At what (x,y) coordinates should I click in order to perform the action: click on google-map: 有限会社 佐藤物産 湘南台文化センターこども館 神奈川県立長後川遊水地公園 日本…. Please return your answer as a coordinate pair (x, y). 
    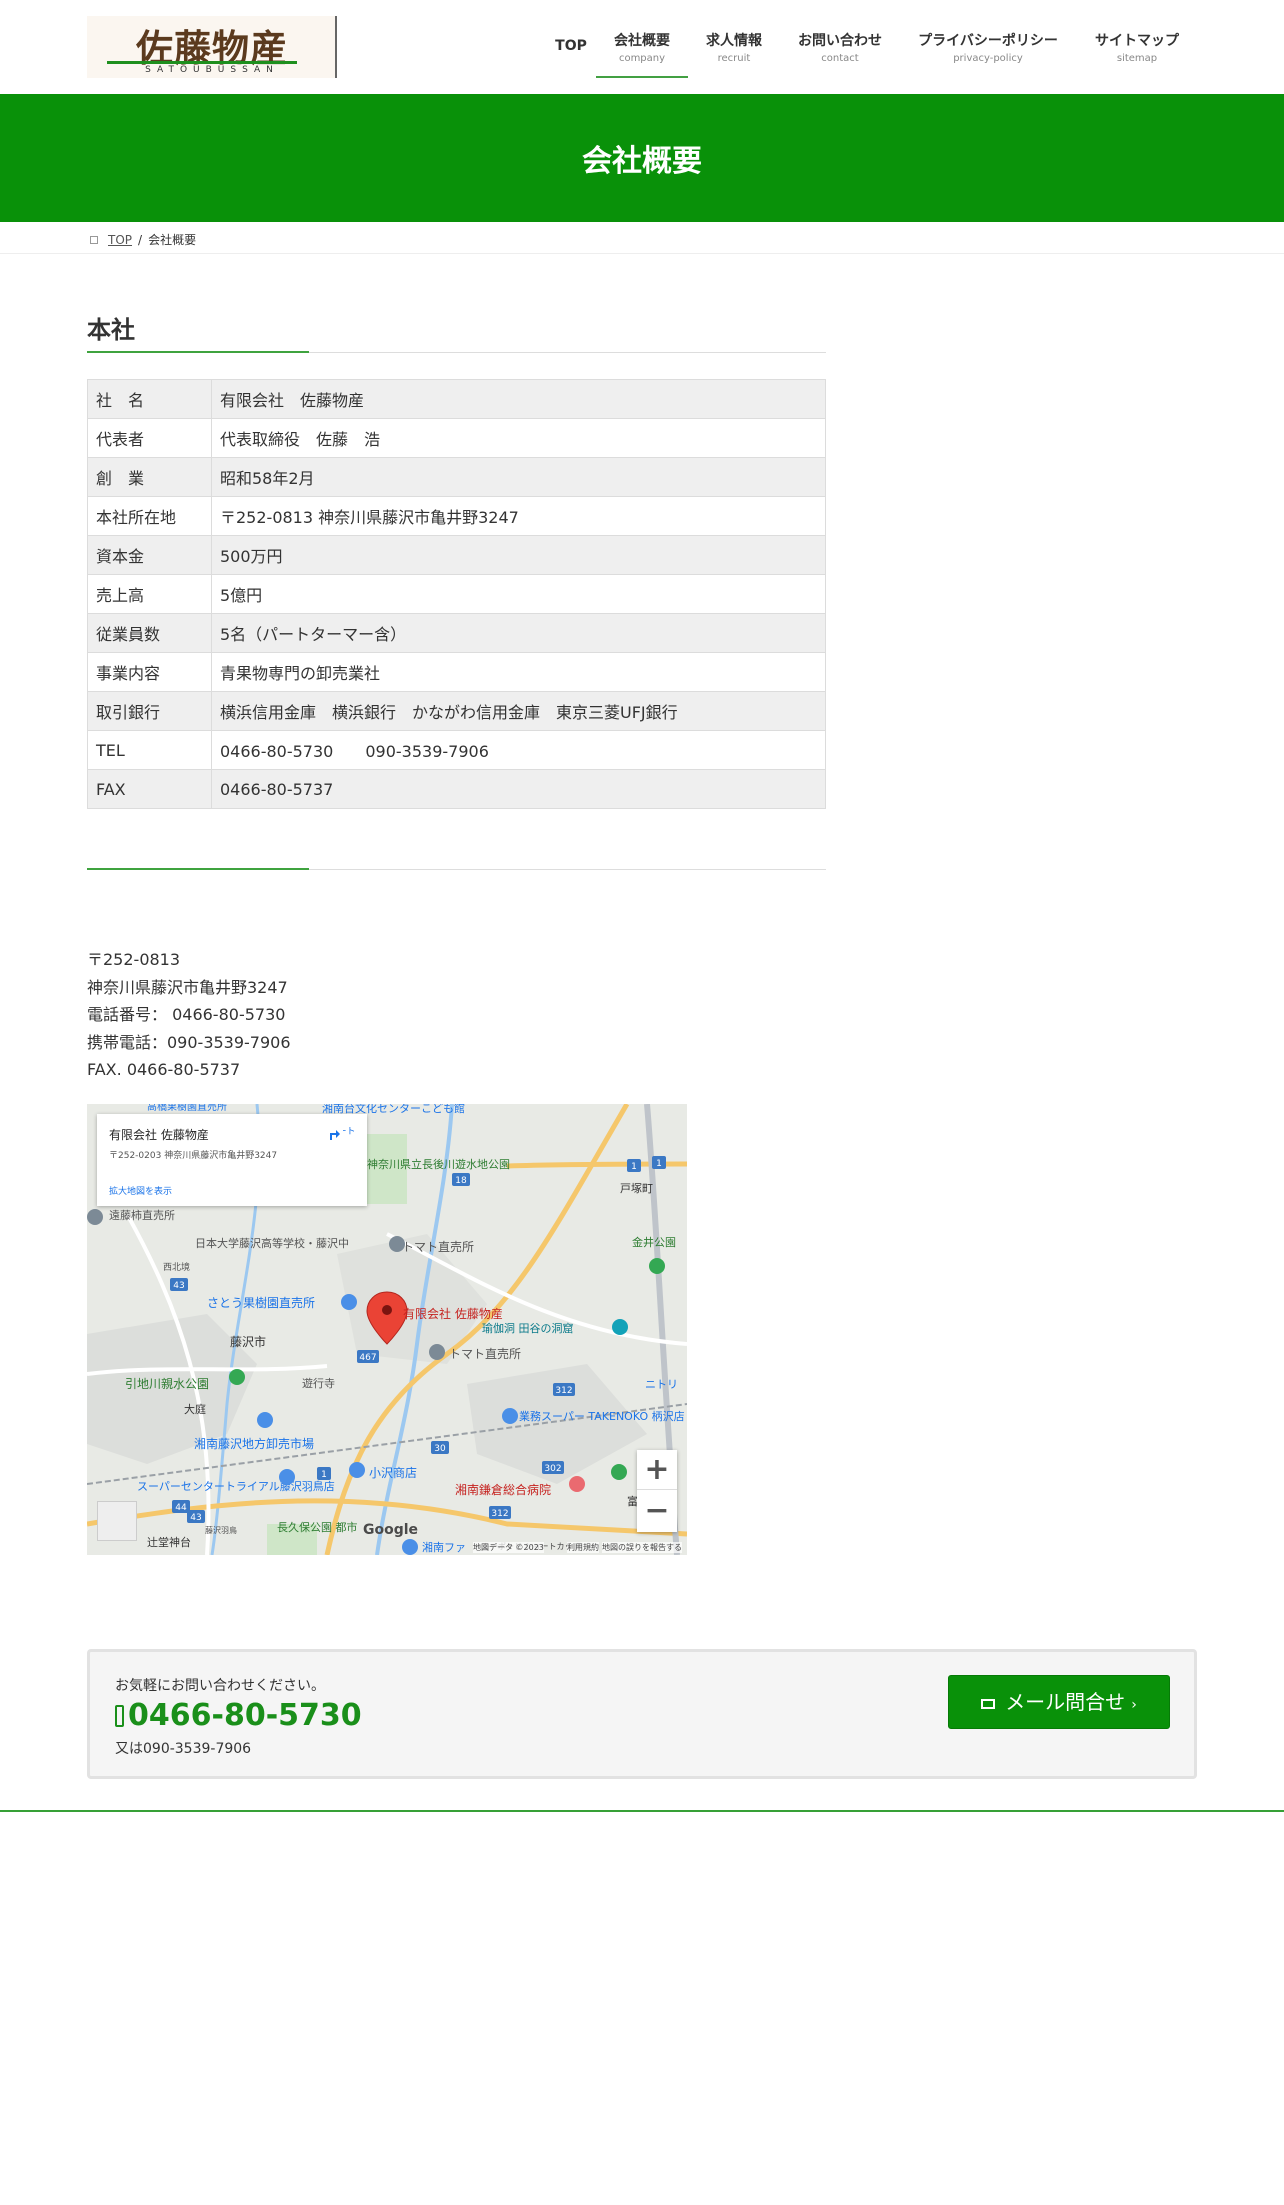
    Looking at the image, I should click on (387, 1329).